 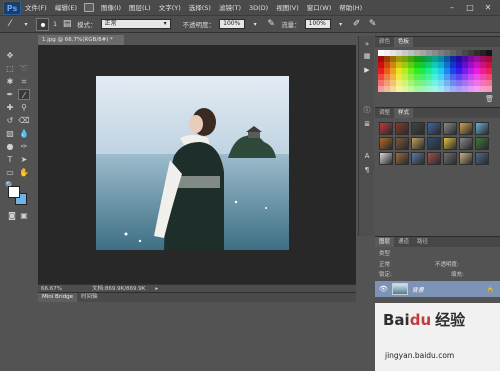 What do you see at coordinates (489, 99) in the screenshot?
I see `delete-swatch-icon: 🗑` at bounding box center [489, 99].